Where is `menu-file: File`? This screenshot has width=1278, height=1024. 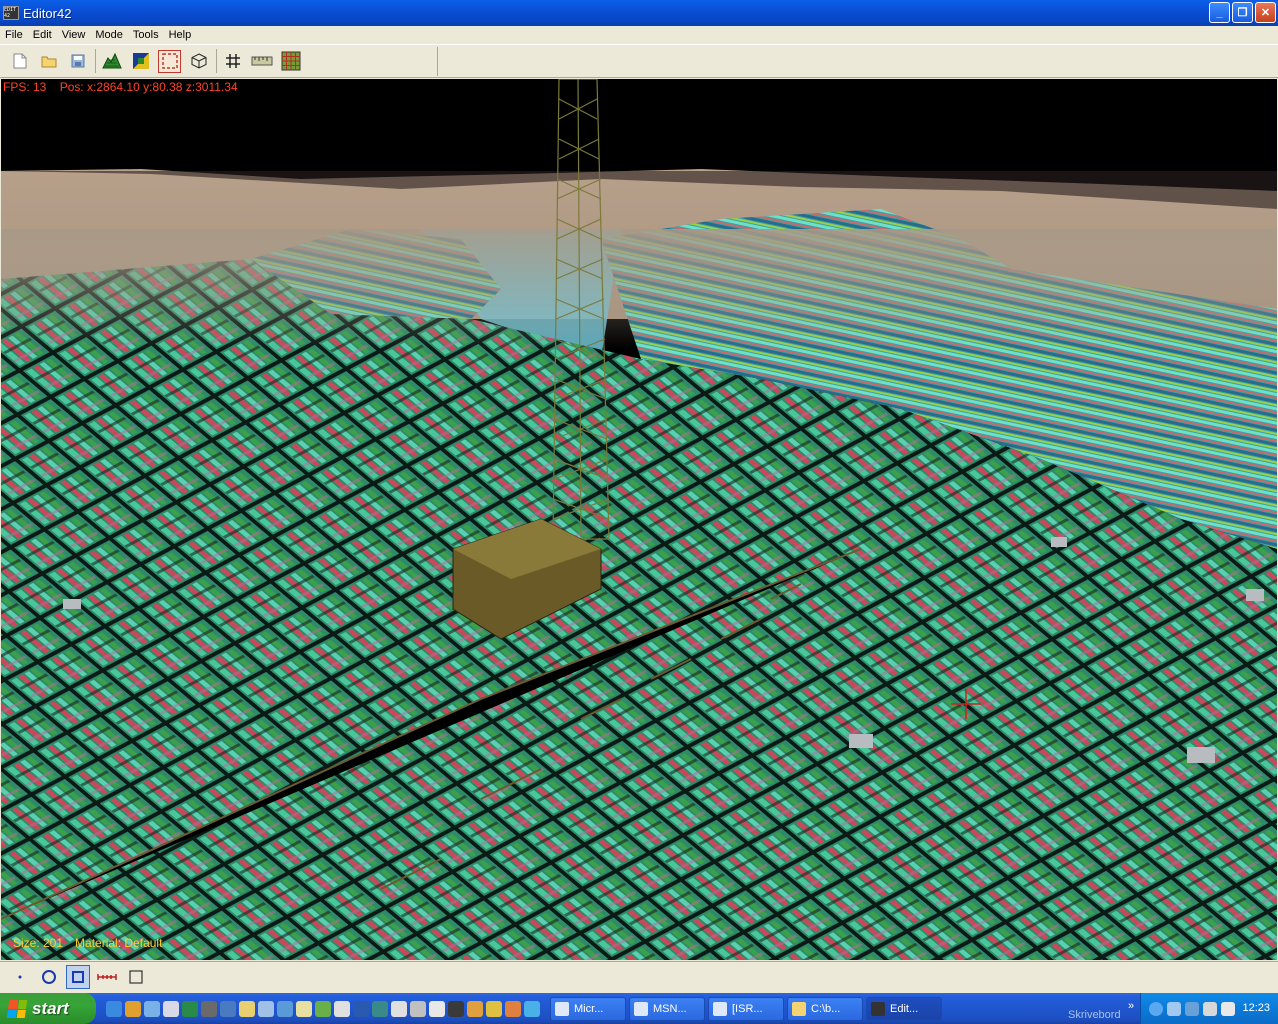 menu-file: File is located at coordinates (14, 35).